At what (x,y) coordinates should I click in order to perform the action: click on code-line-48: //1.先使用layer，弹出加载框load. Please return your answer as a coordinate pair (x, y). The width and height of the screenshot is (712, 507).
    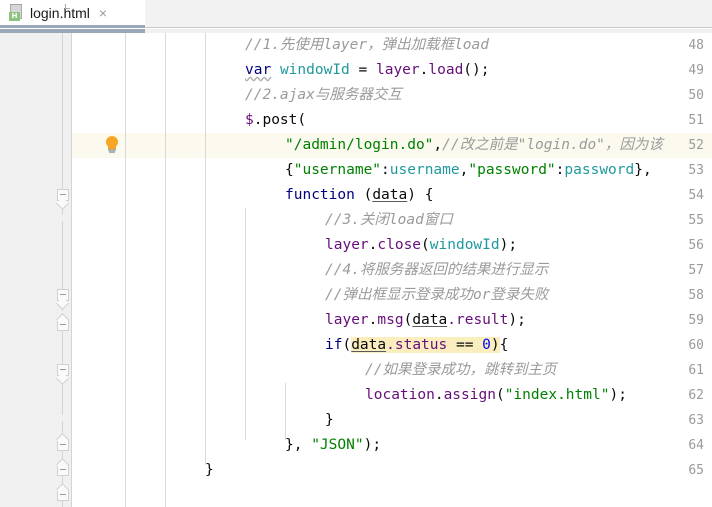
    Looking at the image, I should click on (367, 45).